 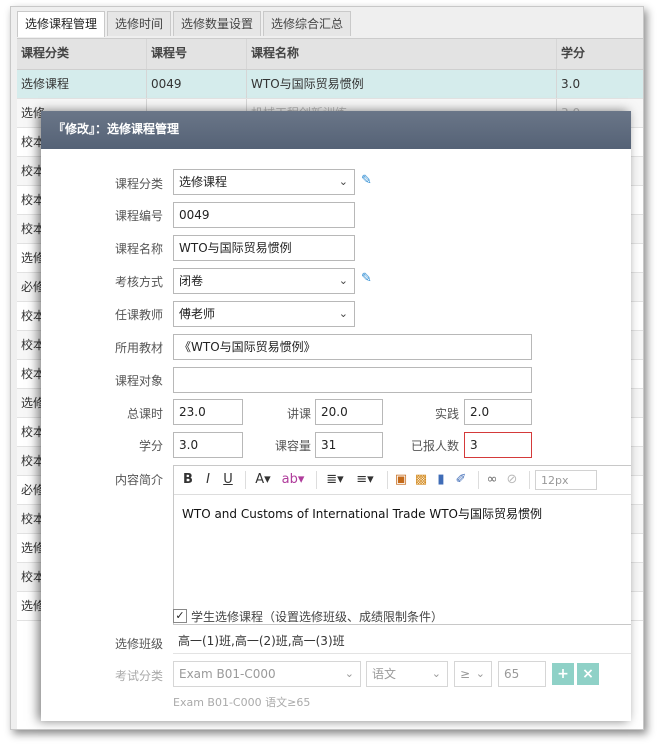 What do you see at coordinates (188, 480) in the screenshot?
I see `bold-button: B` at bounding box center [188, 480].